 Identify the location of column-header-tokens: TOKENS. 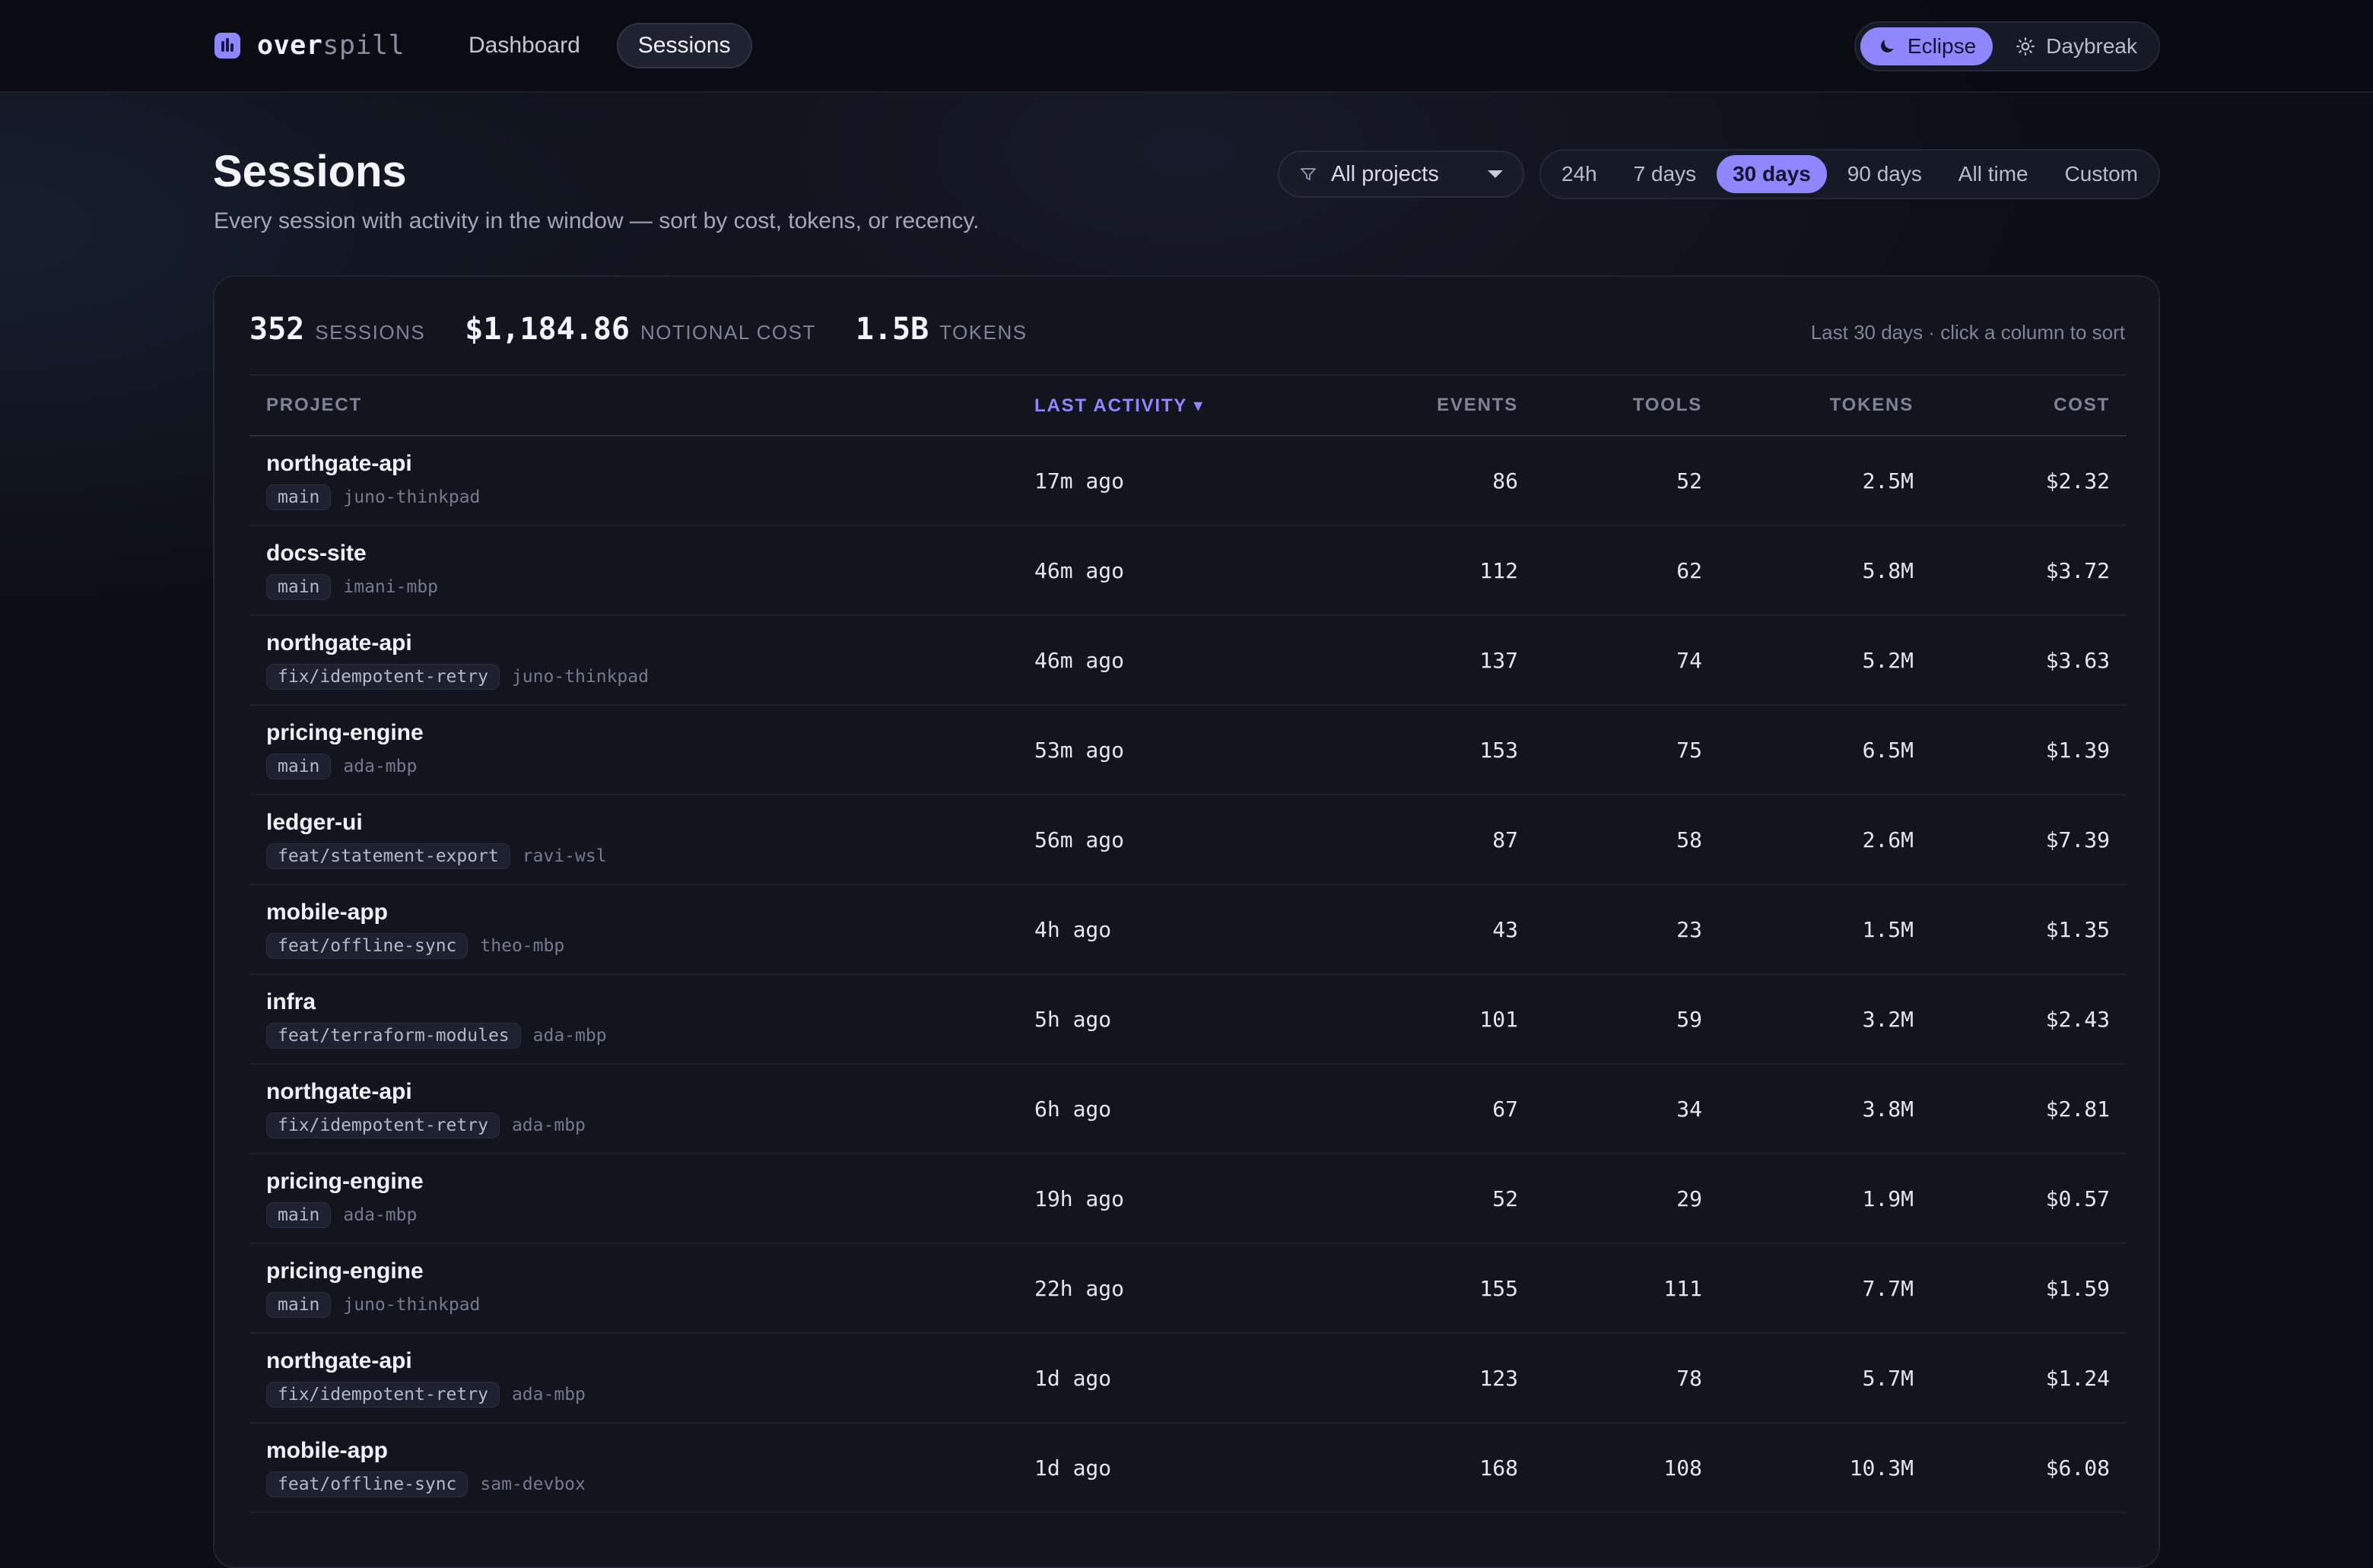
(1824, 405).